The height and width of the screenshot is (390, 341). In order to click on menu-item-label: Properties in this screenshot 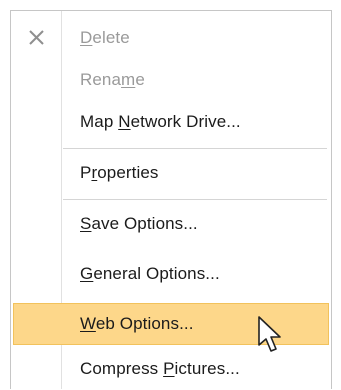, I will do `click(119, 172)`.